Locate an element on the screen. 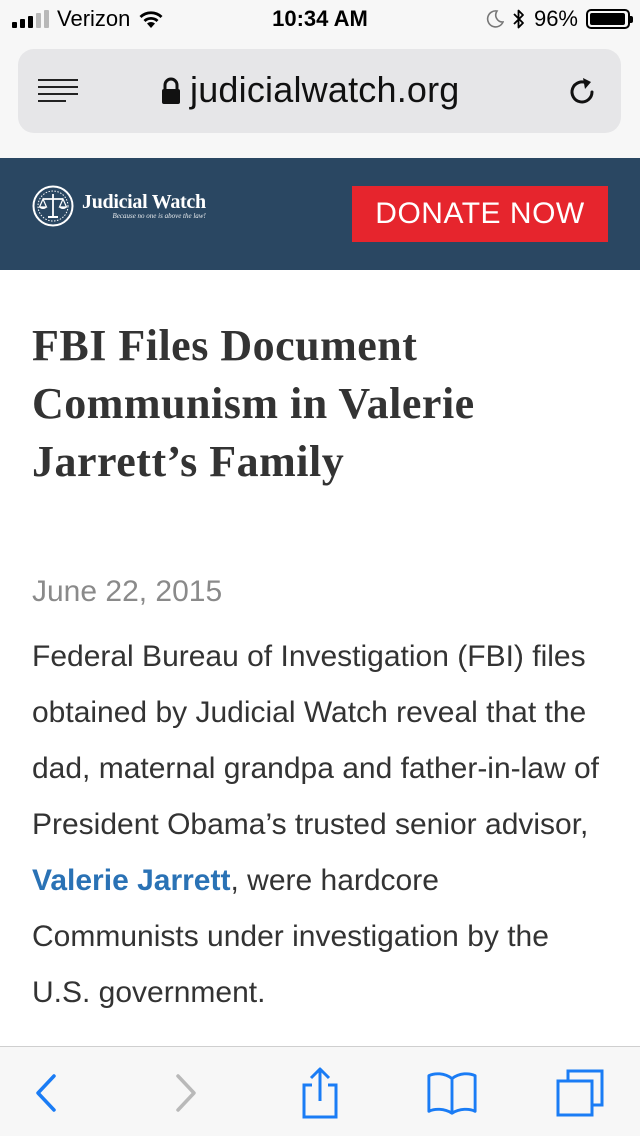  forward-icon is located at coordinates (186, 1093).